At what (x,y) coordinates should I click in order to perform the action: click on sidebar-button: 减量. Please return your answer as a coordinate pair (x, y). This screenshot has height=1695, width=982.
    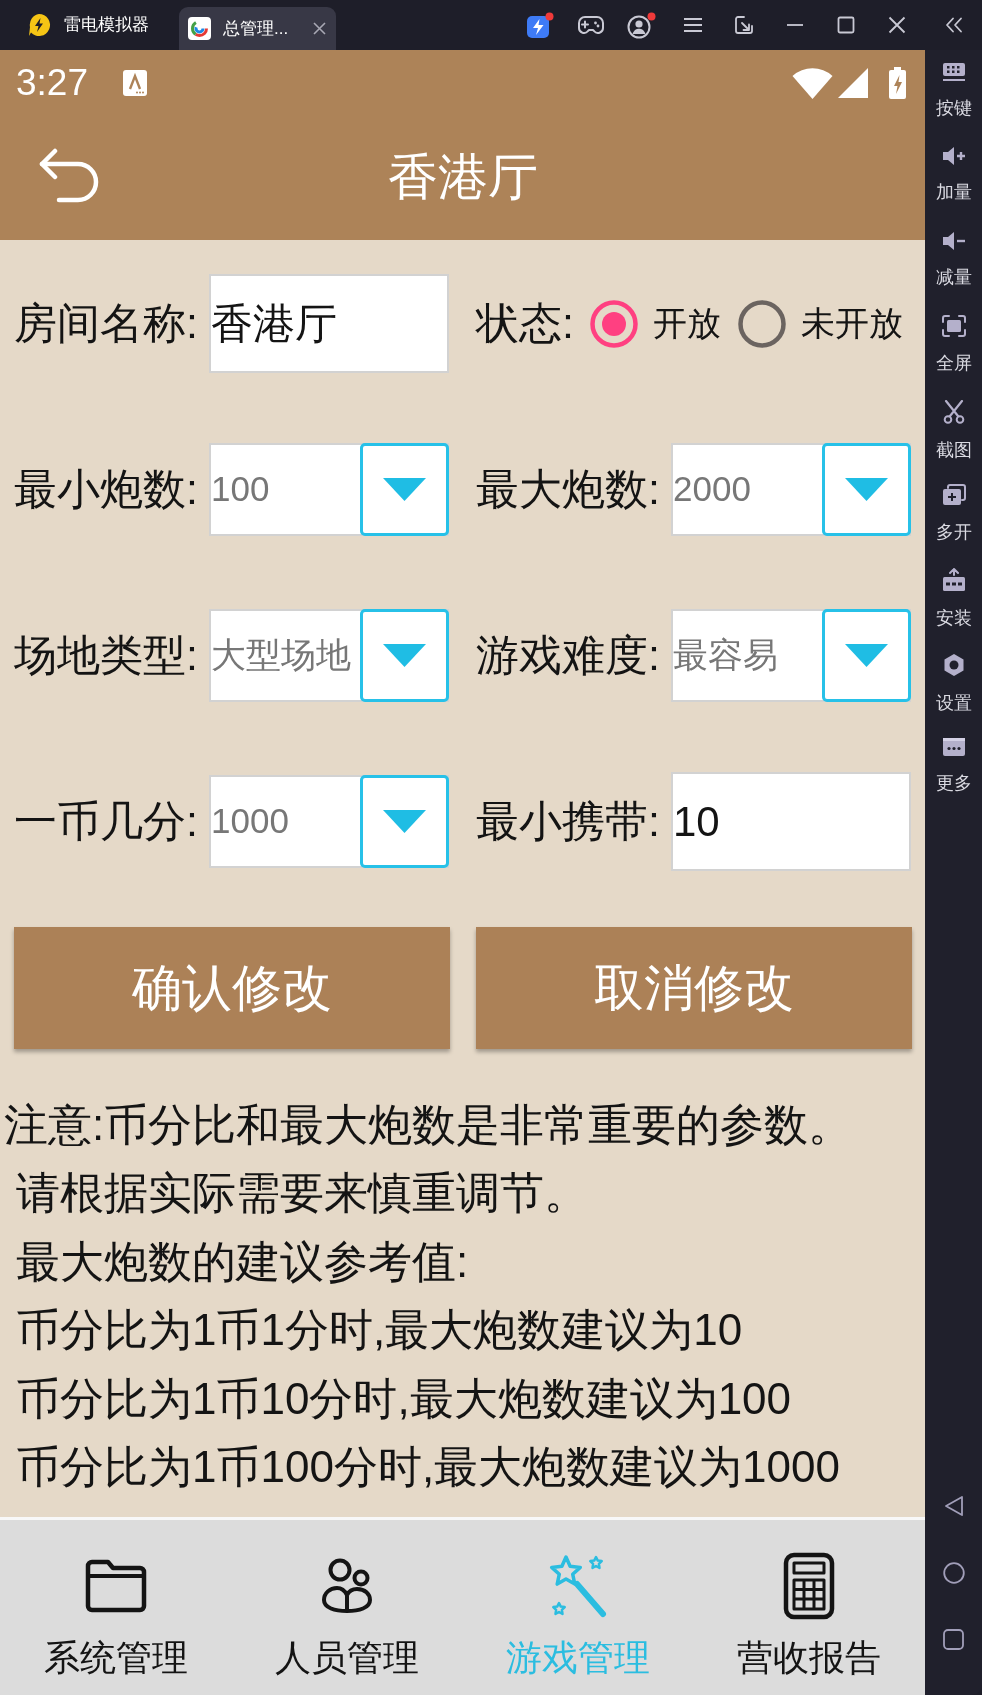
    Looking at the image, I should click on (953, 261).